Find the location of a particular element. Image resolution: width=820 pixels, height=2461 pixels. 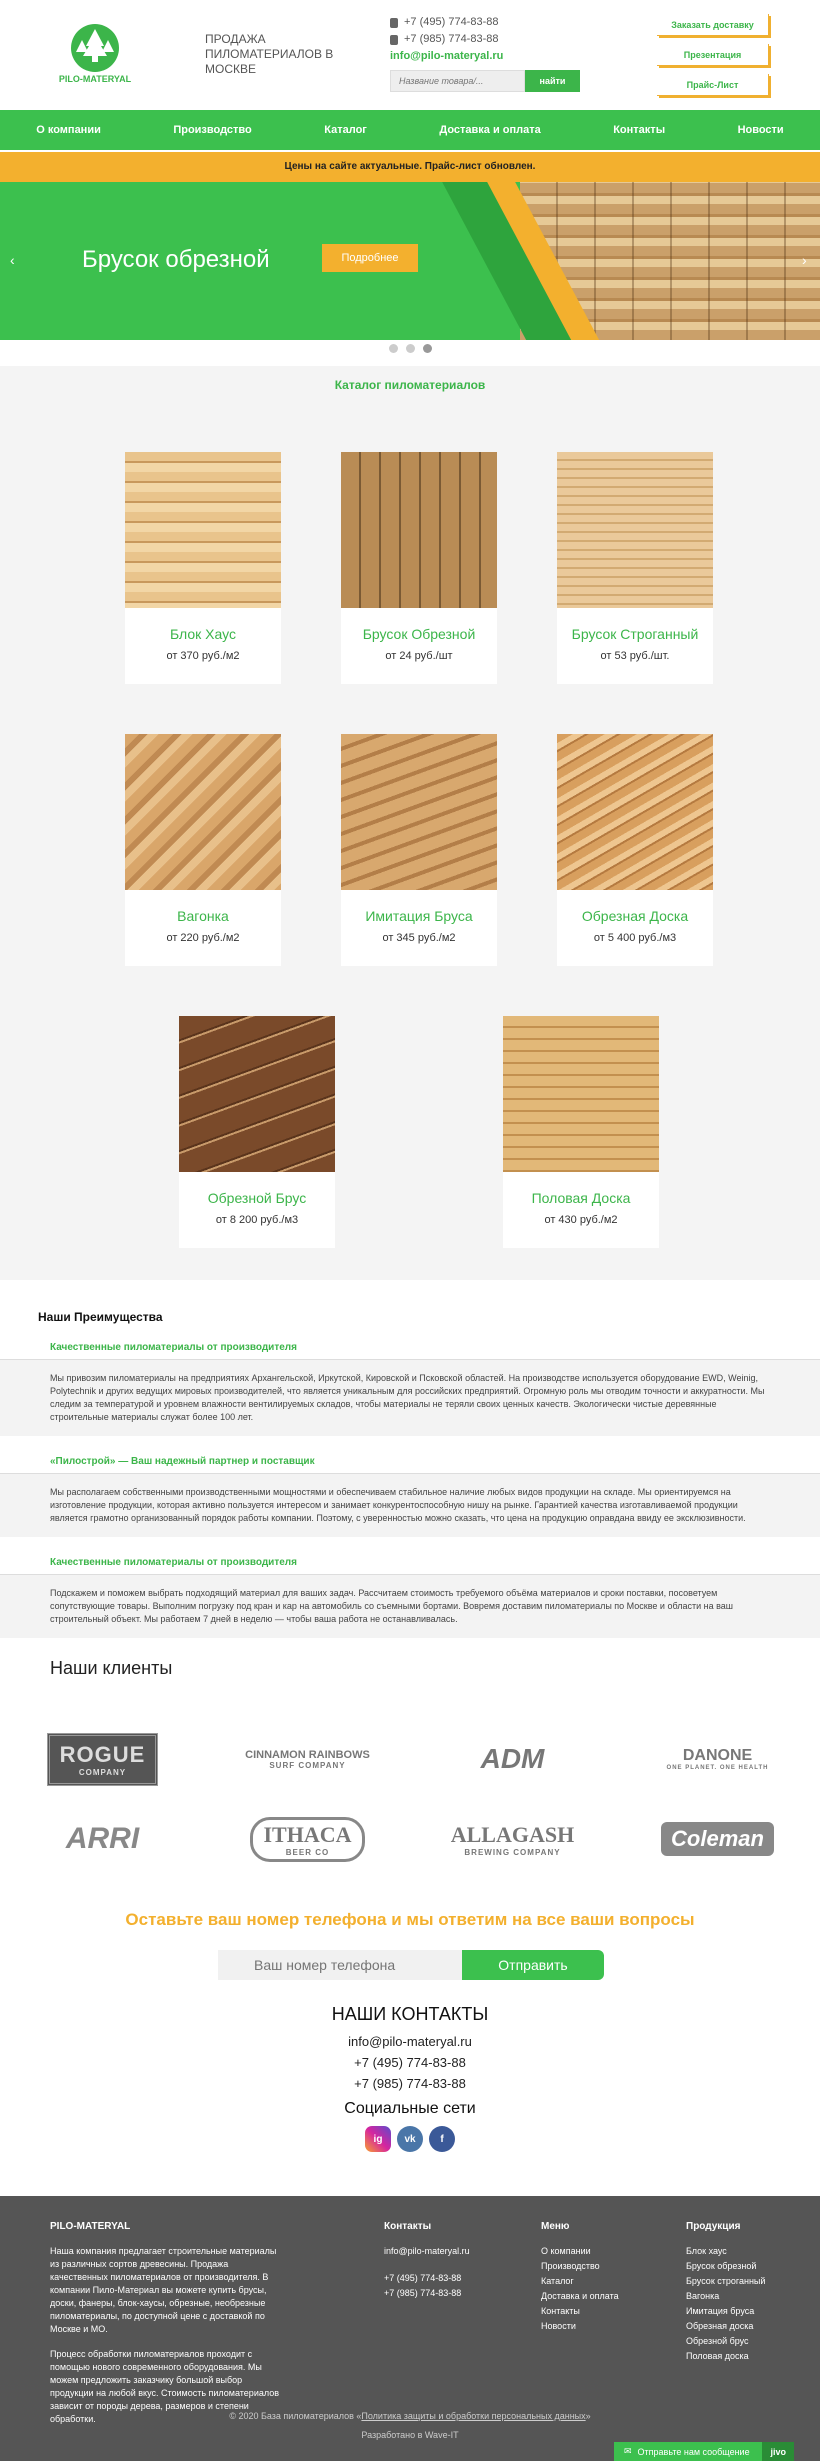

product-name: Обрезная Доска is located at coordinates (635, 916).